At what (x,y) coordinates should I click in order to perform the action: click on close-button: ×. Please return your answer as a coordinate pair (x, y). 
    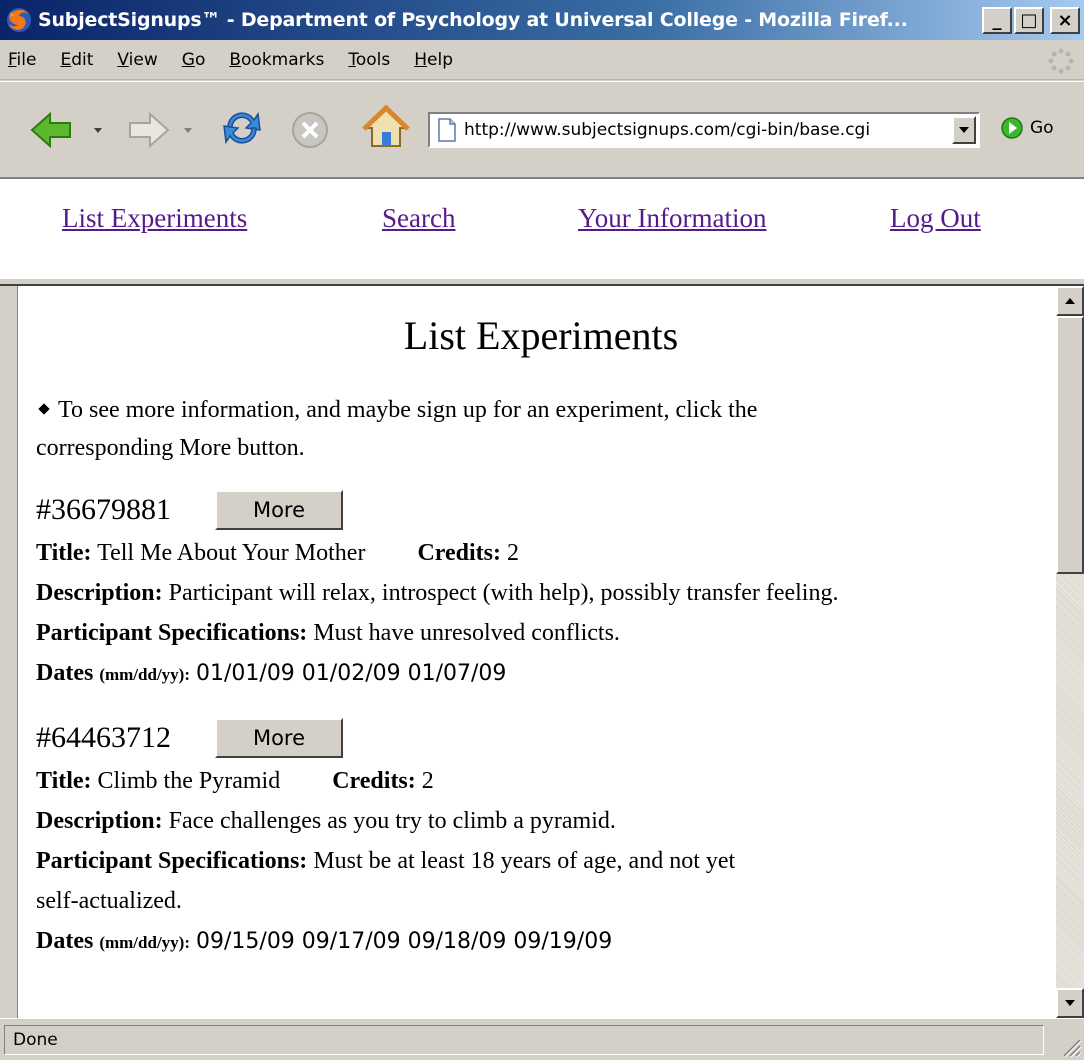
    Looking at the image, I should click on (1065, 20).